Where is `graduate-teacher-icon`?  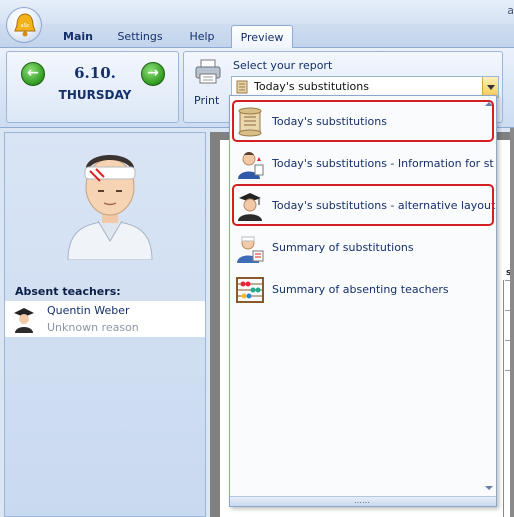
graduate-teacher-icon is located at coordinates (24, 320).